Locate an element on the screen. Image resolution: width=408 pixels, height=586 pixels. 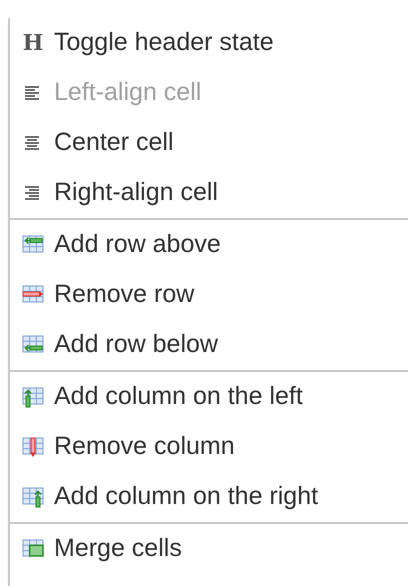
menu-item-label: Add row above is located at coordinates (137, 244).